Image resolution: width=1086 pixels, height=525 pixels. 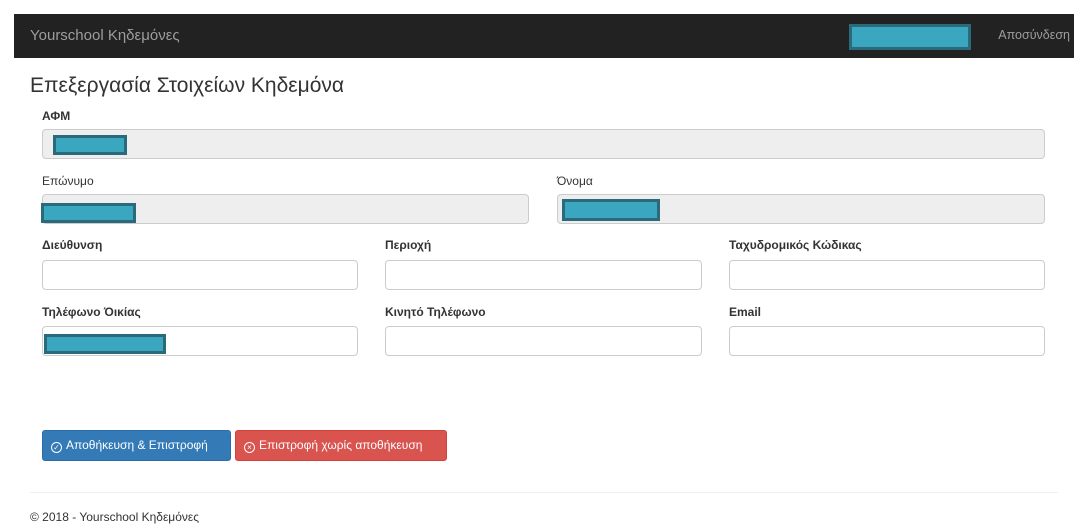 I want to click on top-navbar: Yourschool Κηδεμόνες Αποσύνδεση, so click(x=544, y=36).